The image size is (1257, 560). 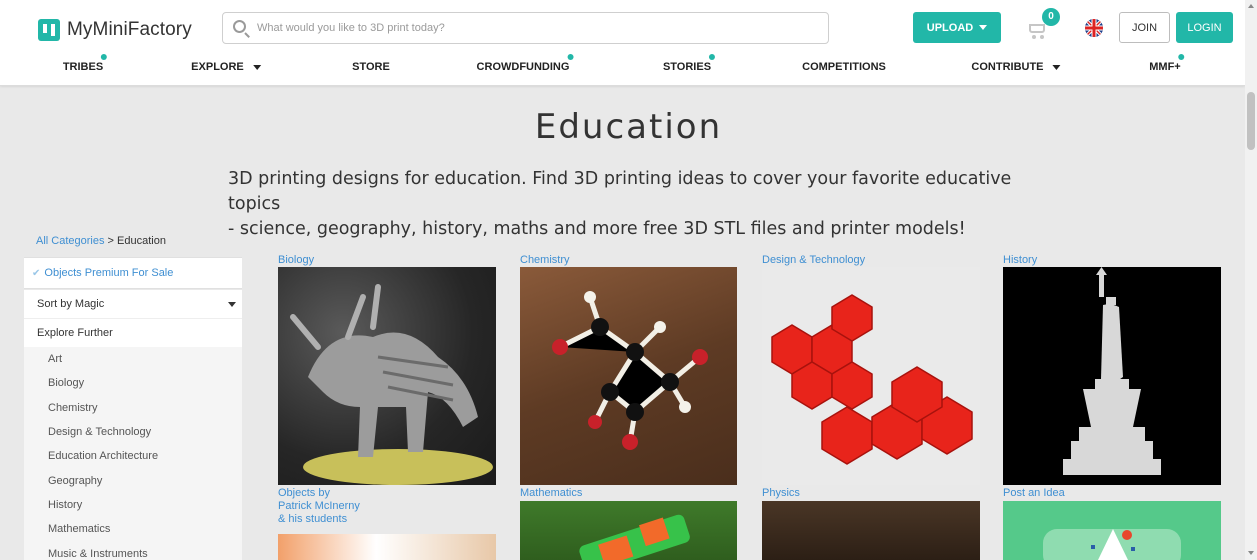 I want to click on category-card-label: Patrick McInerny, so click(x=319, y=506).